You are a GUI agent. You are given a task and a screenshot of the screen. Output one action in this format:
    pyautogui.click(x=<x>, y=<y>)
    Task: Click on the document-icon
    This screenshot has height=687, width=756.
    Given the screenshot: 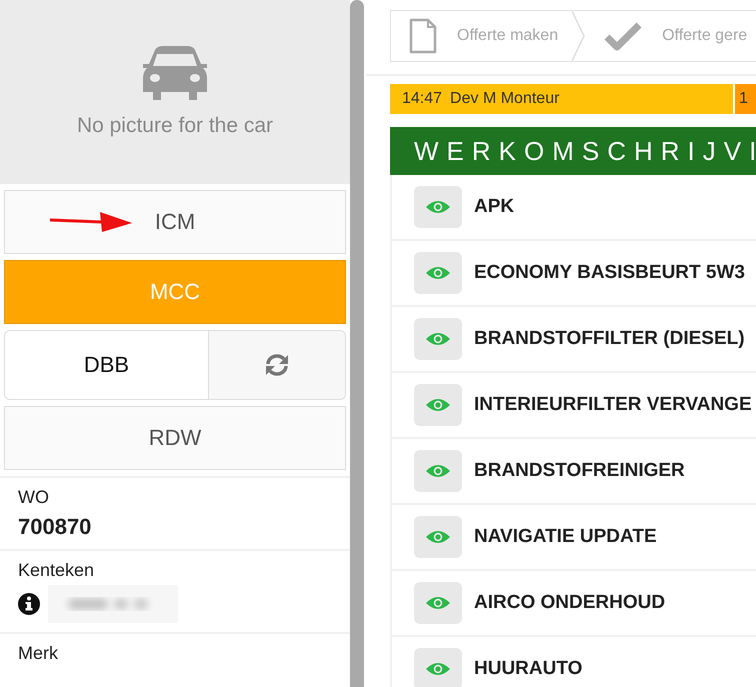 What is the action you would take?
    pyautogui.click(x=423, y=36)
    